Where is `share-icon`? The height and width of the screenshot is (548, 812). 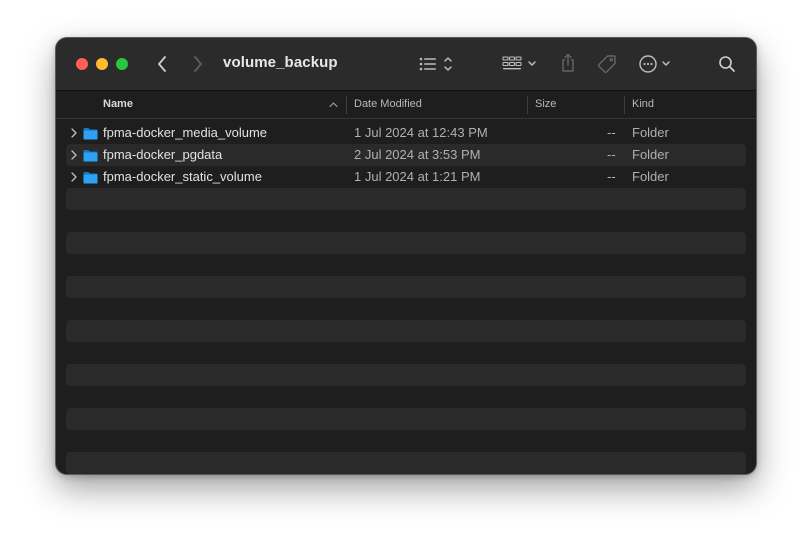 share-icon is located at coordinates (568, 62).